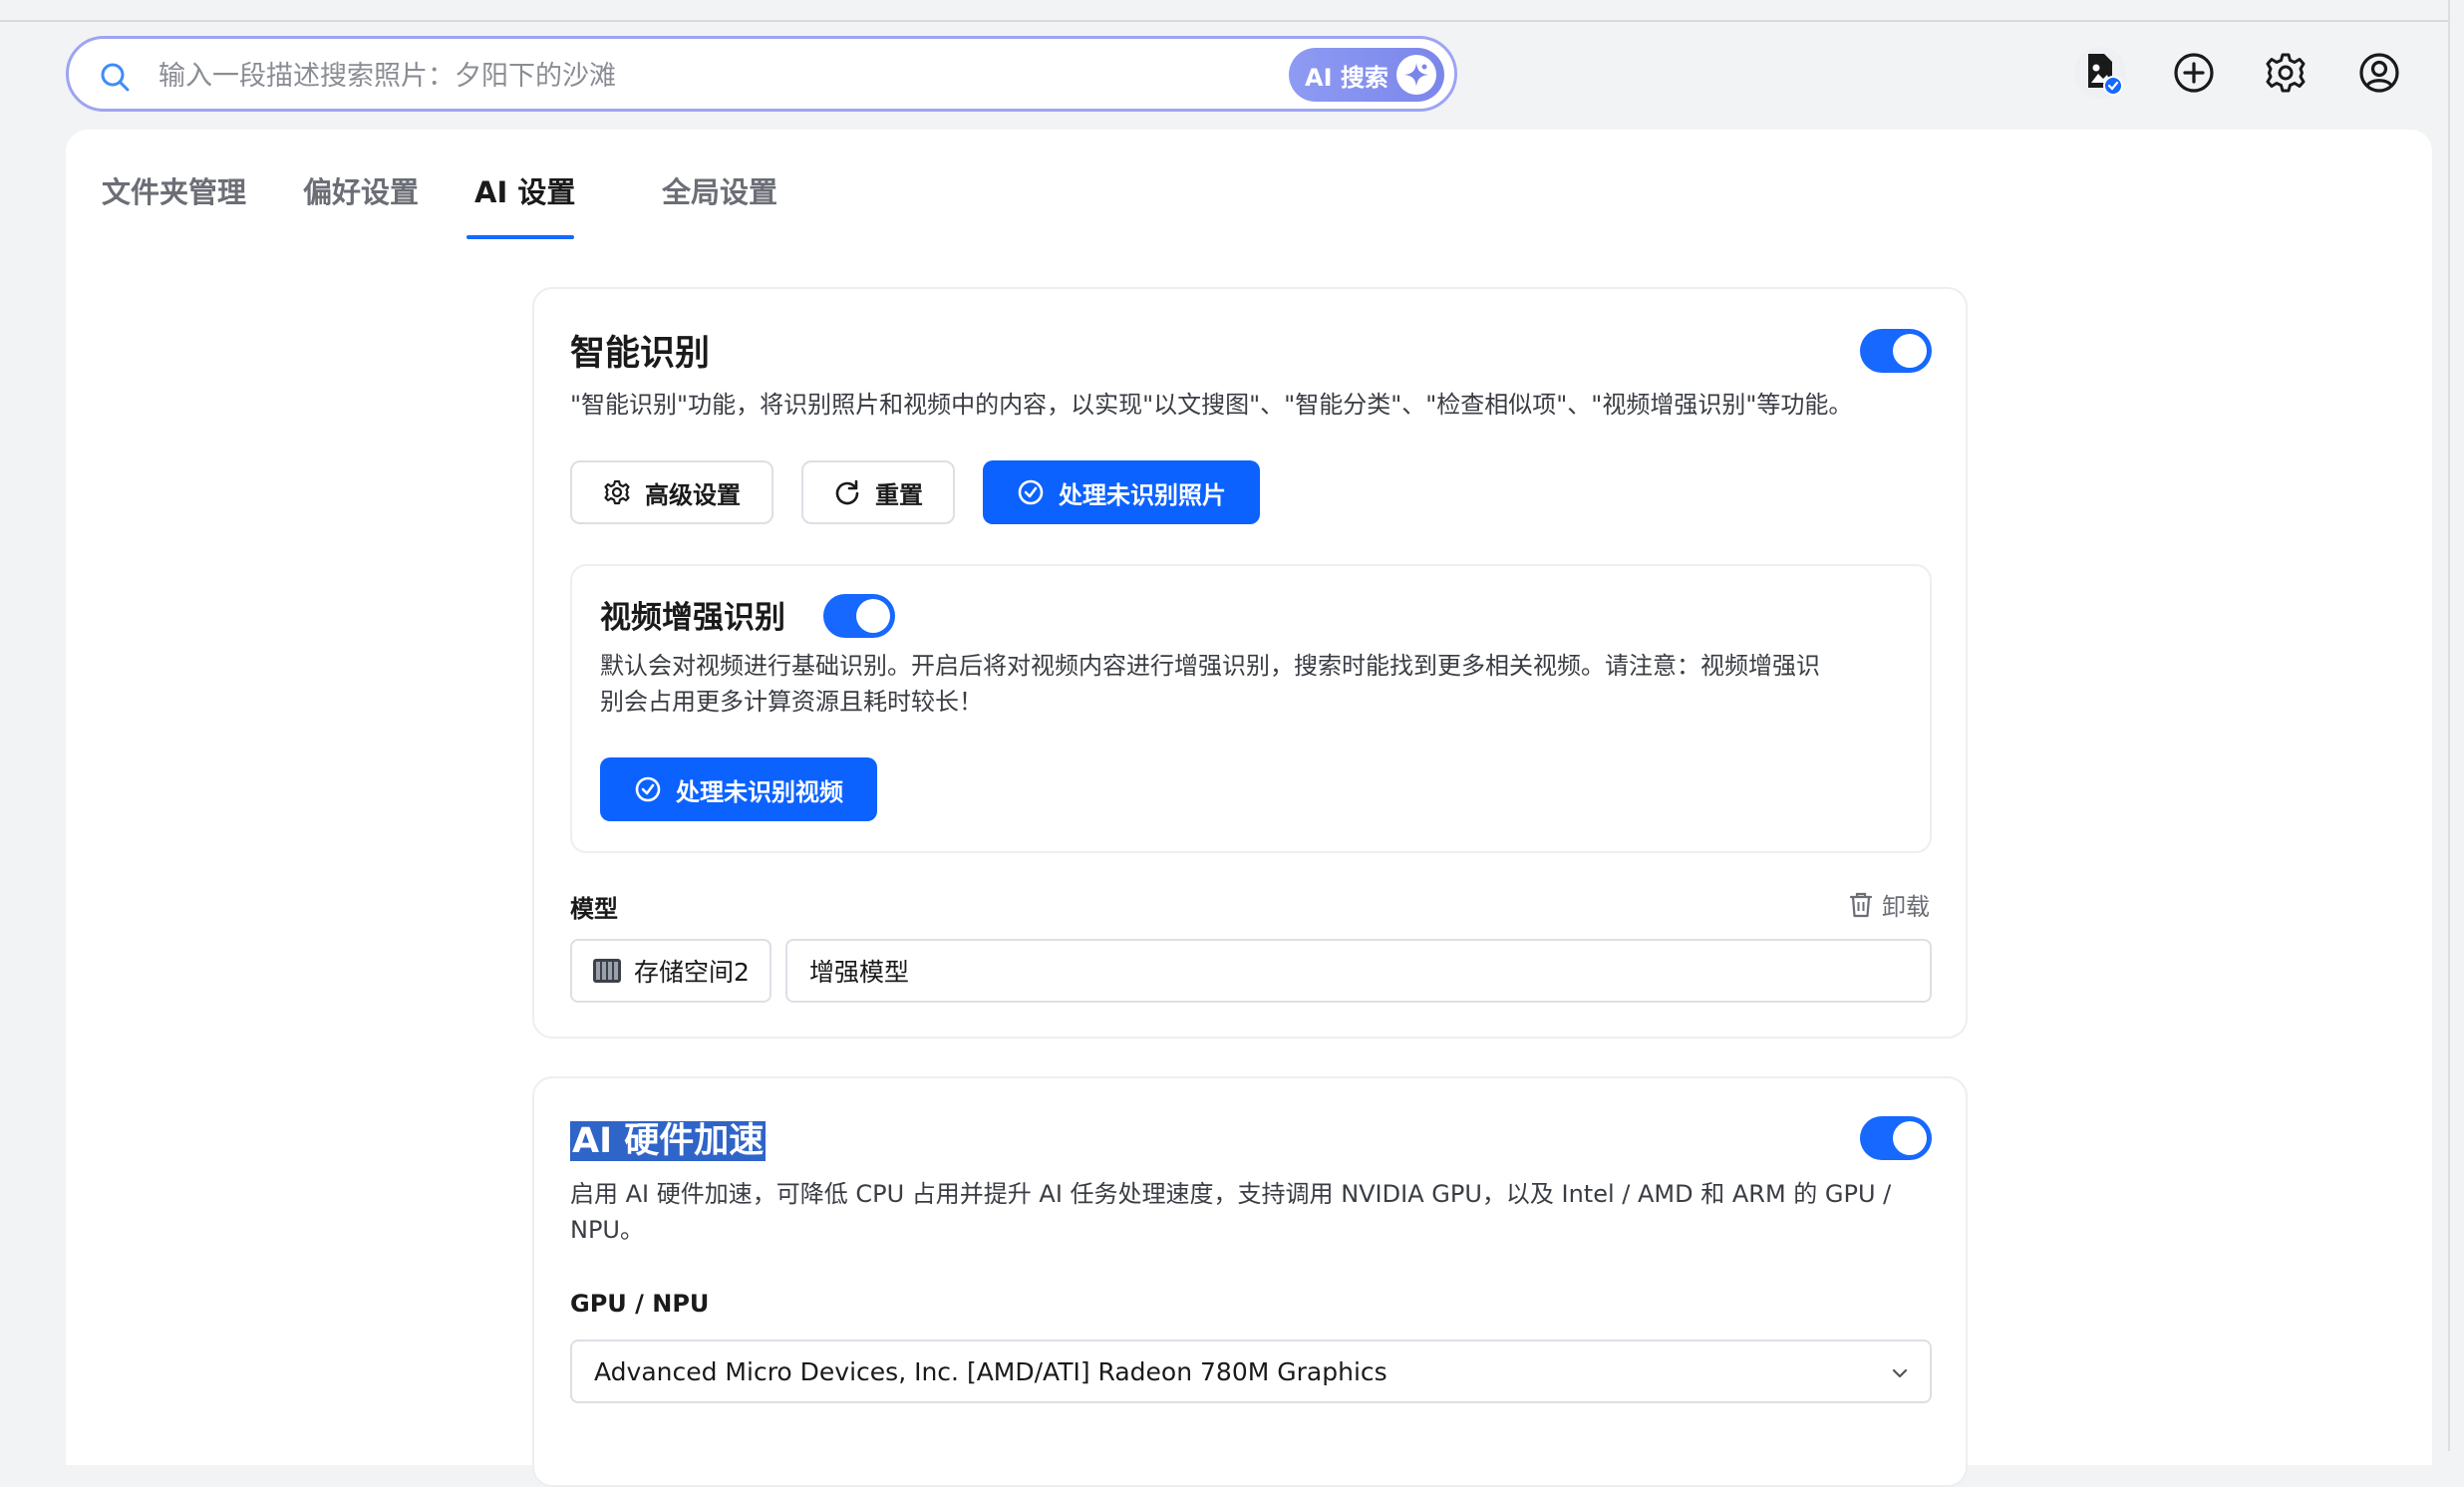 This screenshot has width=2464, height=1487. What do you see at coordinates (1900, 1373) in the screenshot?
I see `chevron-down-icon` at bounding box center [1900, 1373].